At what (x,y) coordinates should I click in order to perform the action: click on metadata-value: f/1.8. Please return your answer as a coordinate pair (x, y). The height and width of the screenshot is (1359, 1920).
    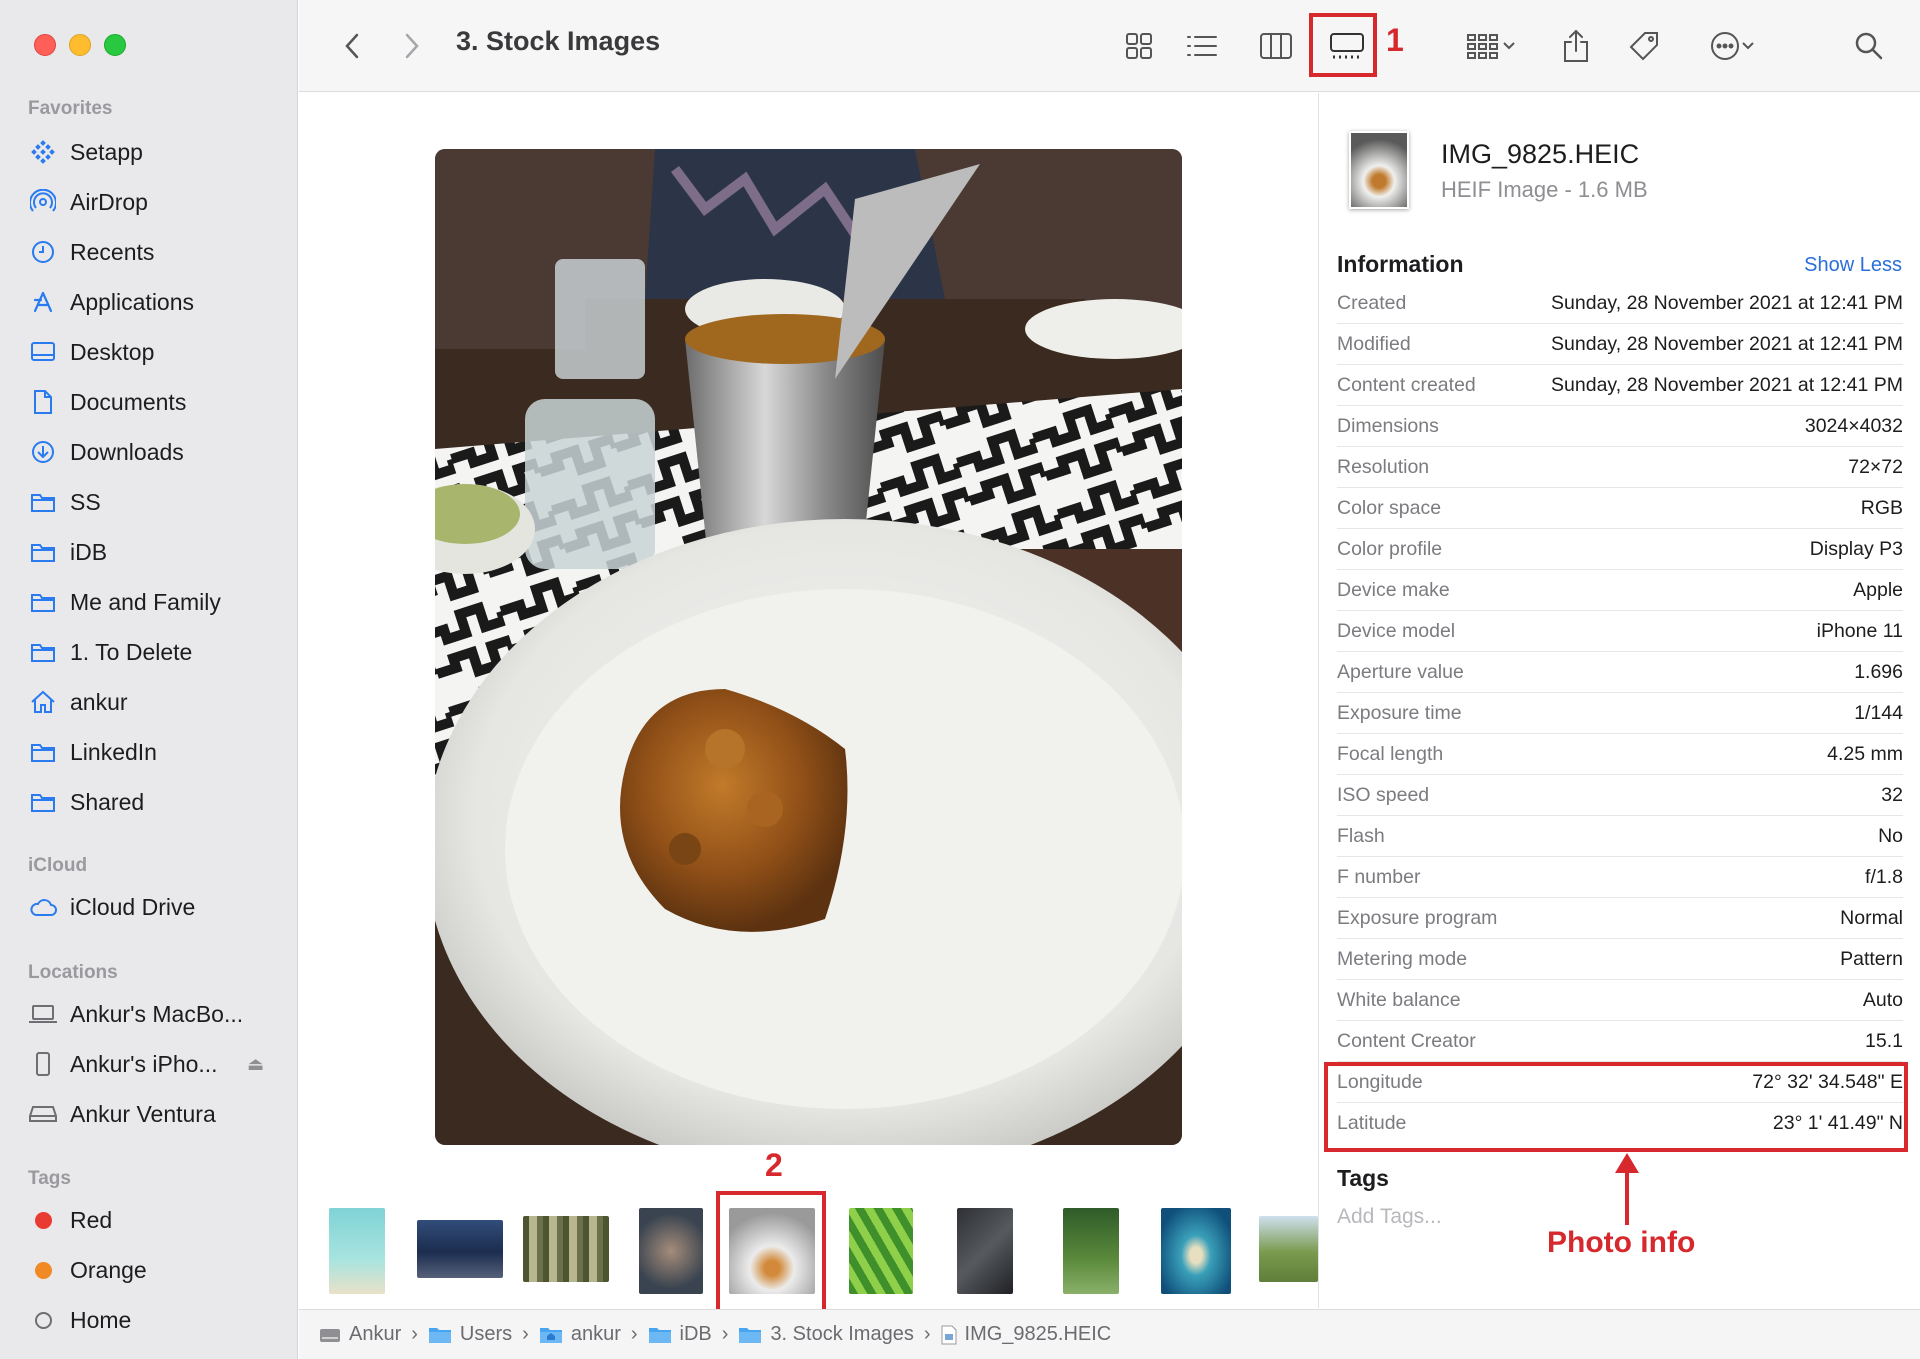
    Looking at the image, I should click on (1884, 876).